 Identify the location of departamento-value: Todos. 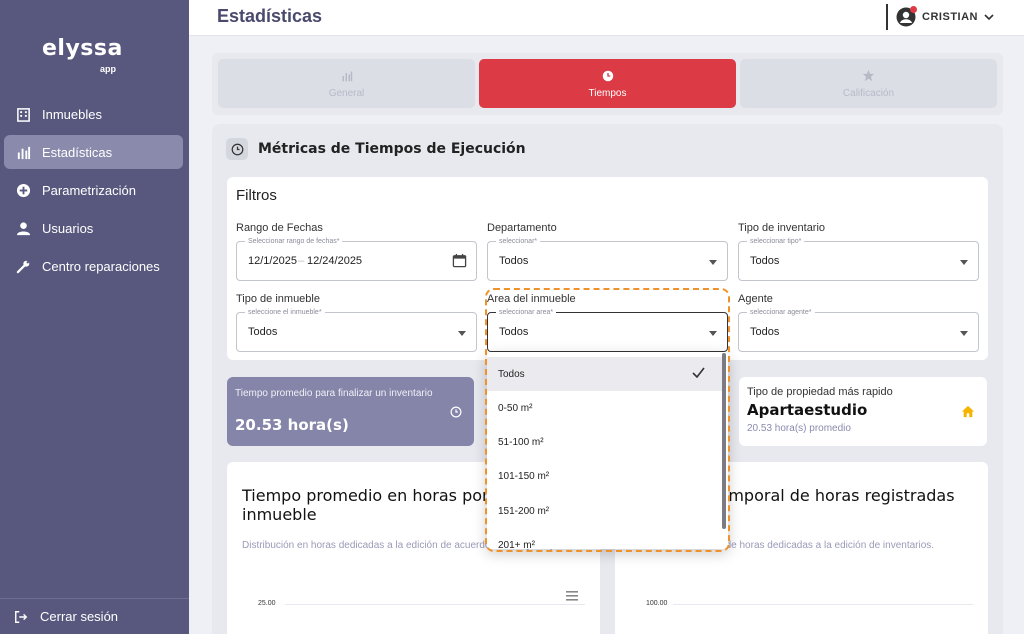
(514, 261).